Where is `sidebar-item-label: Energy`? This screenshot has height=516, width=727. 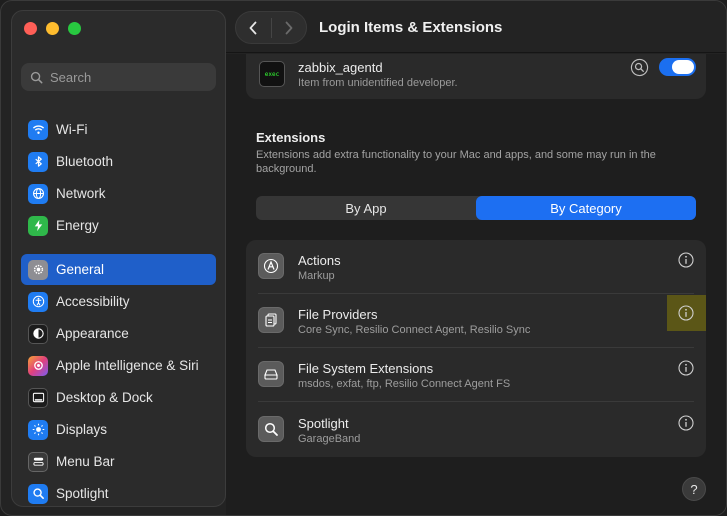 sidebar-item-label: Energy is located at coordinates (77, 225).